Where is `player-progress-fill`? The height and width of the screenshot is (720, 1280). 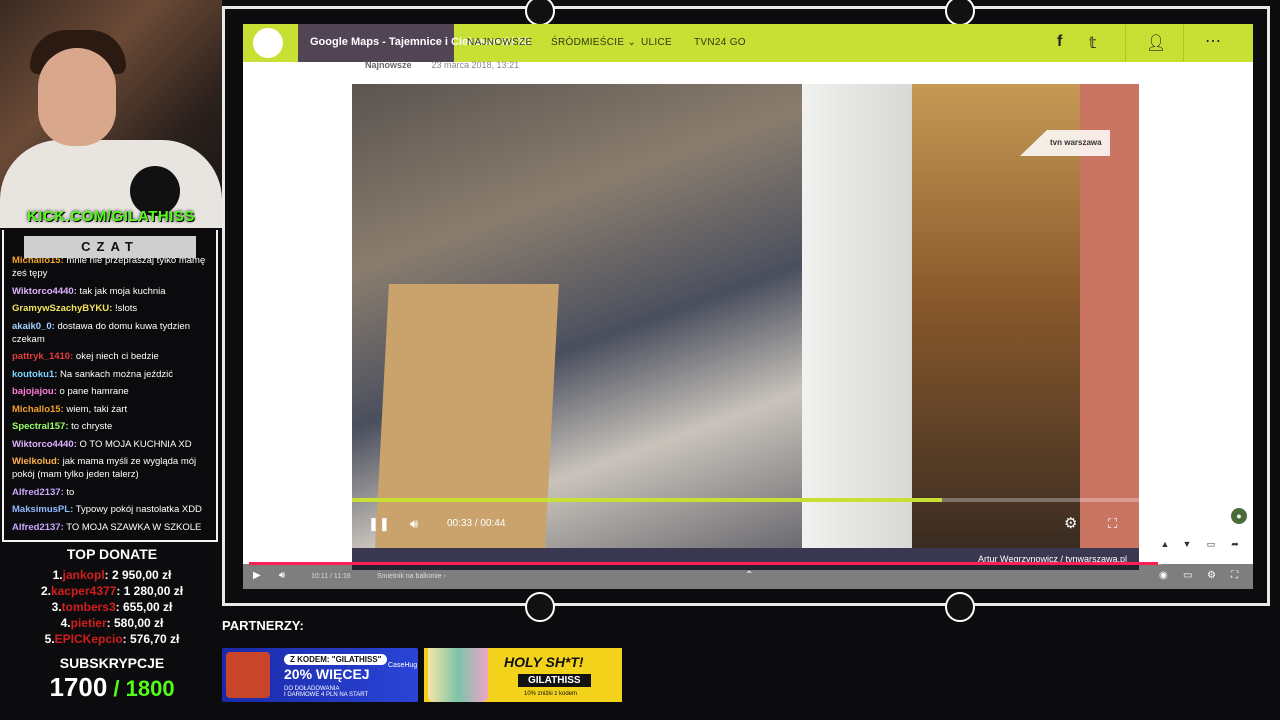 player-progress-fill is located at coordinates (704, 563).